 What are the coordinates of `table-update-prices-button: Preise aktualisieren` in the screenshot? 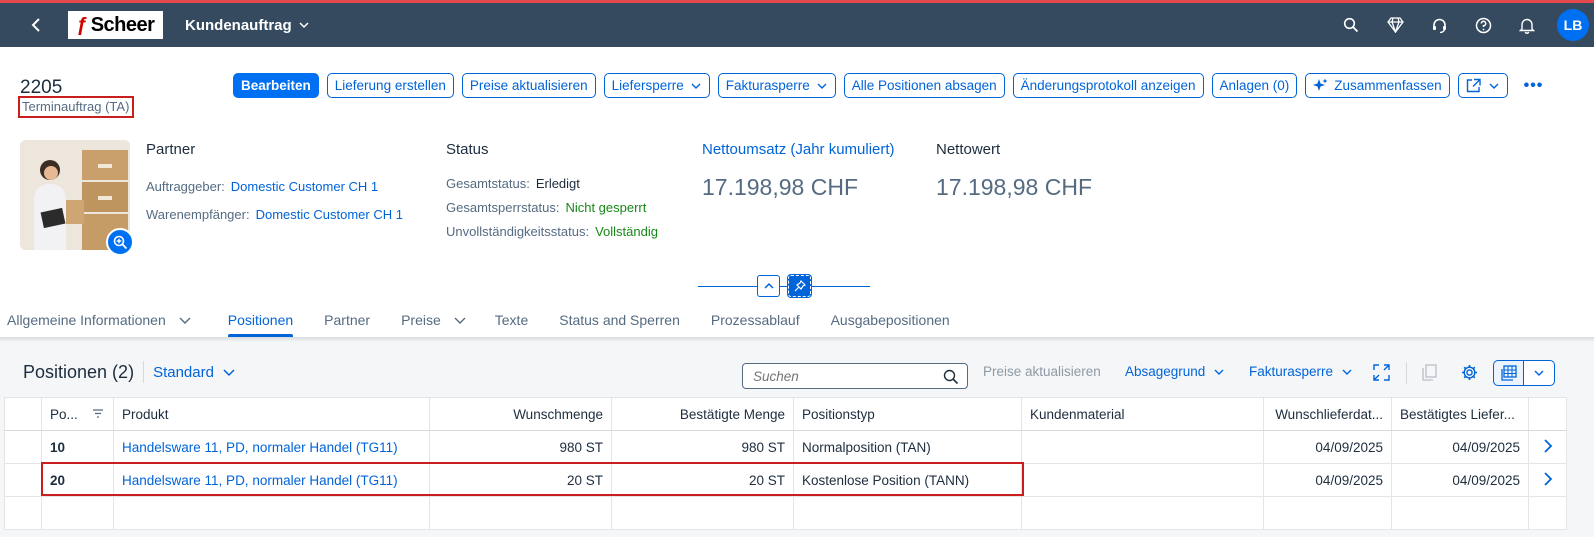 It's located at (1042, 371).